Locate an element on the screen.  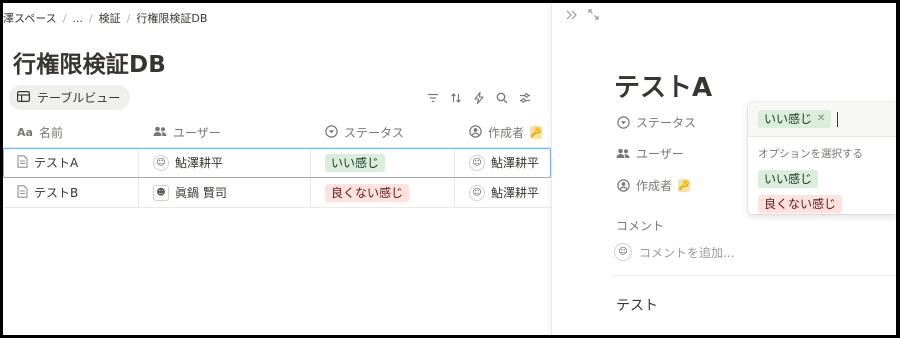
option-label: いい感じ is located at coordinates (788, 179).